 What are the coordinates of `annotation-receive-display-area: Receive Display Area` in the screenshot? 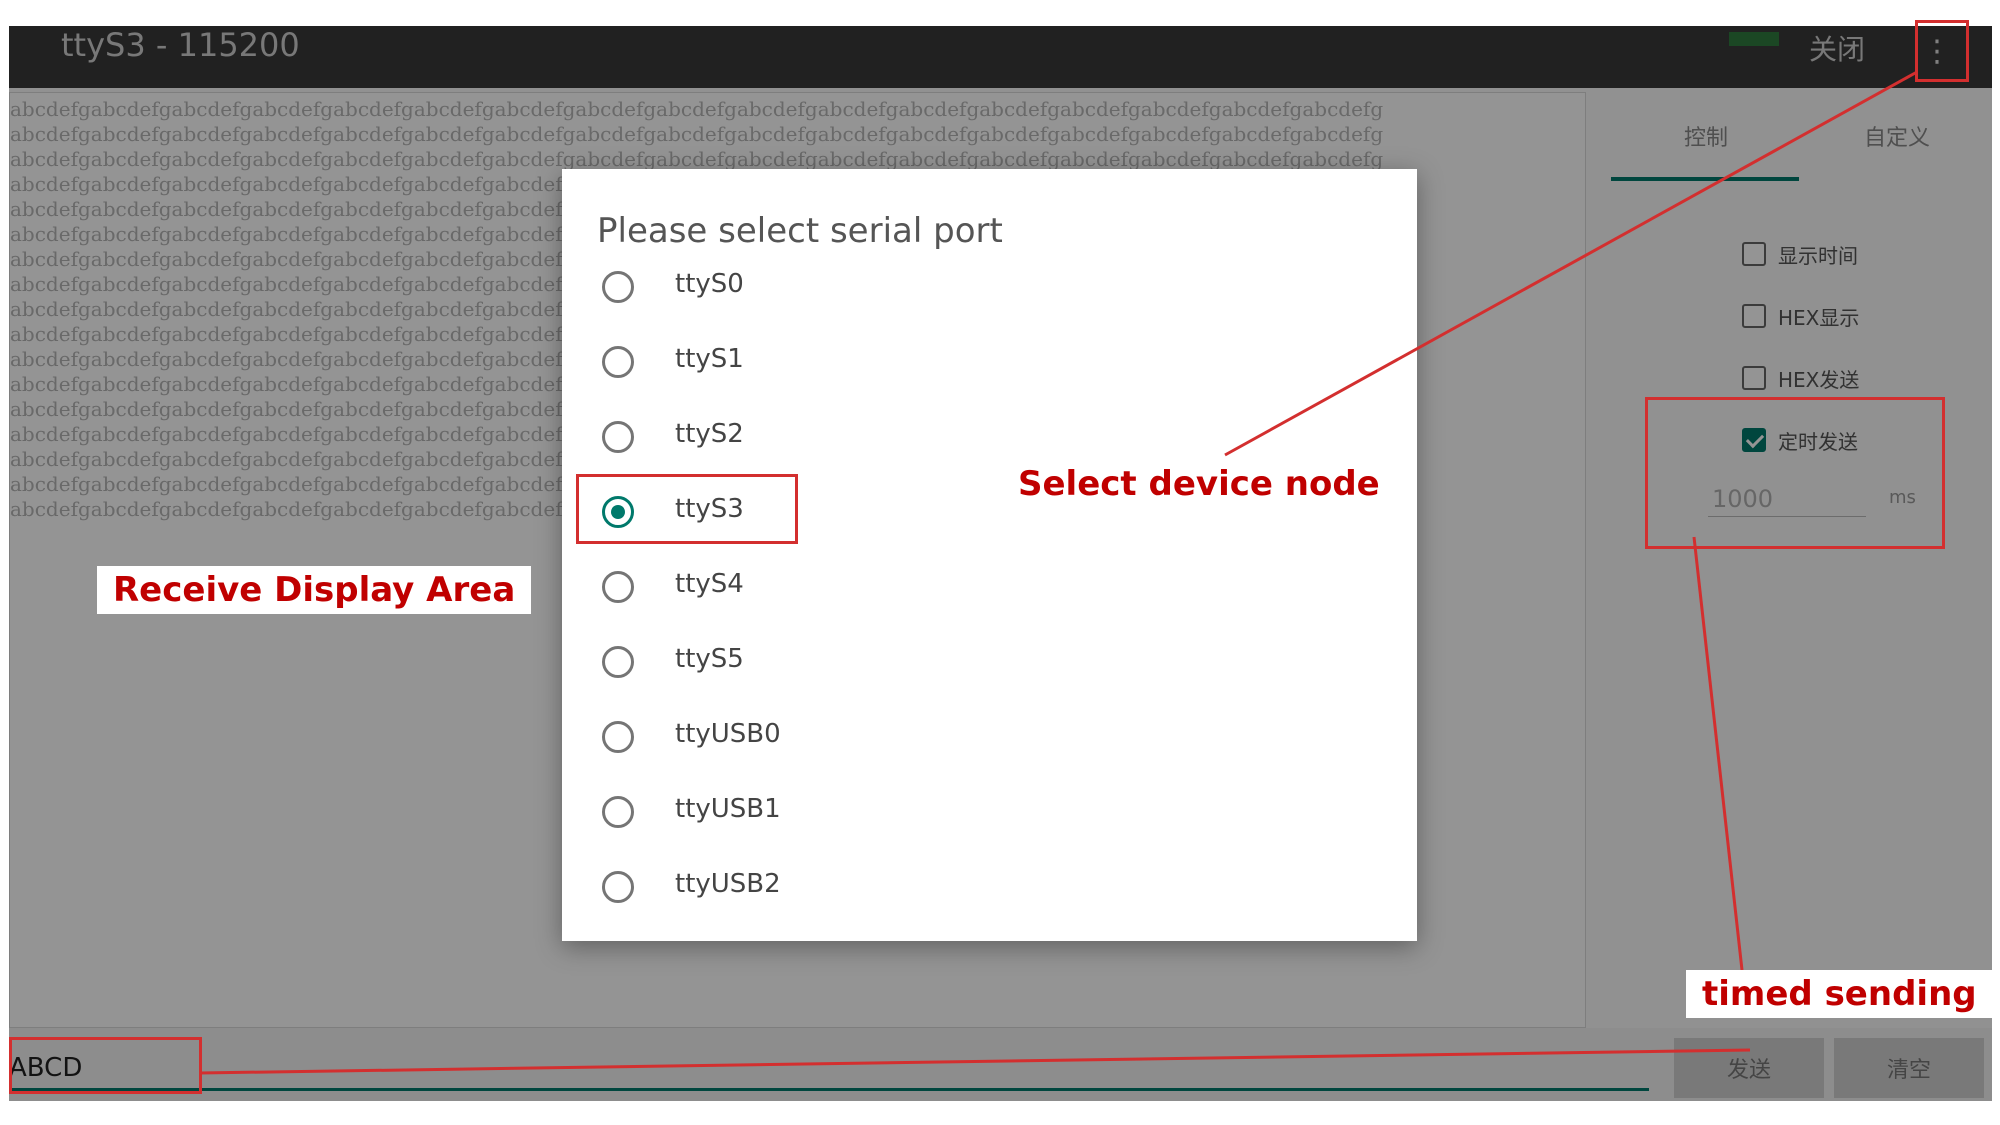 It's located at (314, 590).